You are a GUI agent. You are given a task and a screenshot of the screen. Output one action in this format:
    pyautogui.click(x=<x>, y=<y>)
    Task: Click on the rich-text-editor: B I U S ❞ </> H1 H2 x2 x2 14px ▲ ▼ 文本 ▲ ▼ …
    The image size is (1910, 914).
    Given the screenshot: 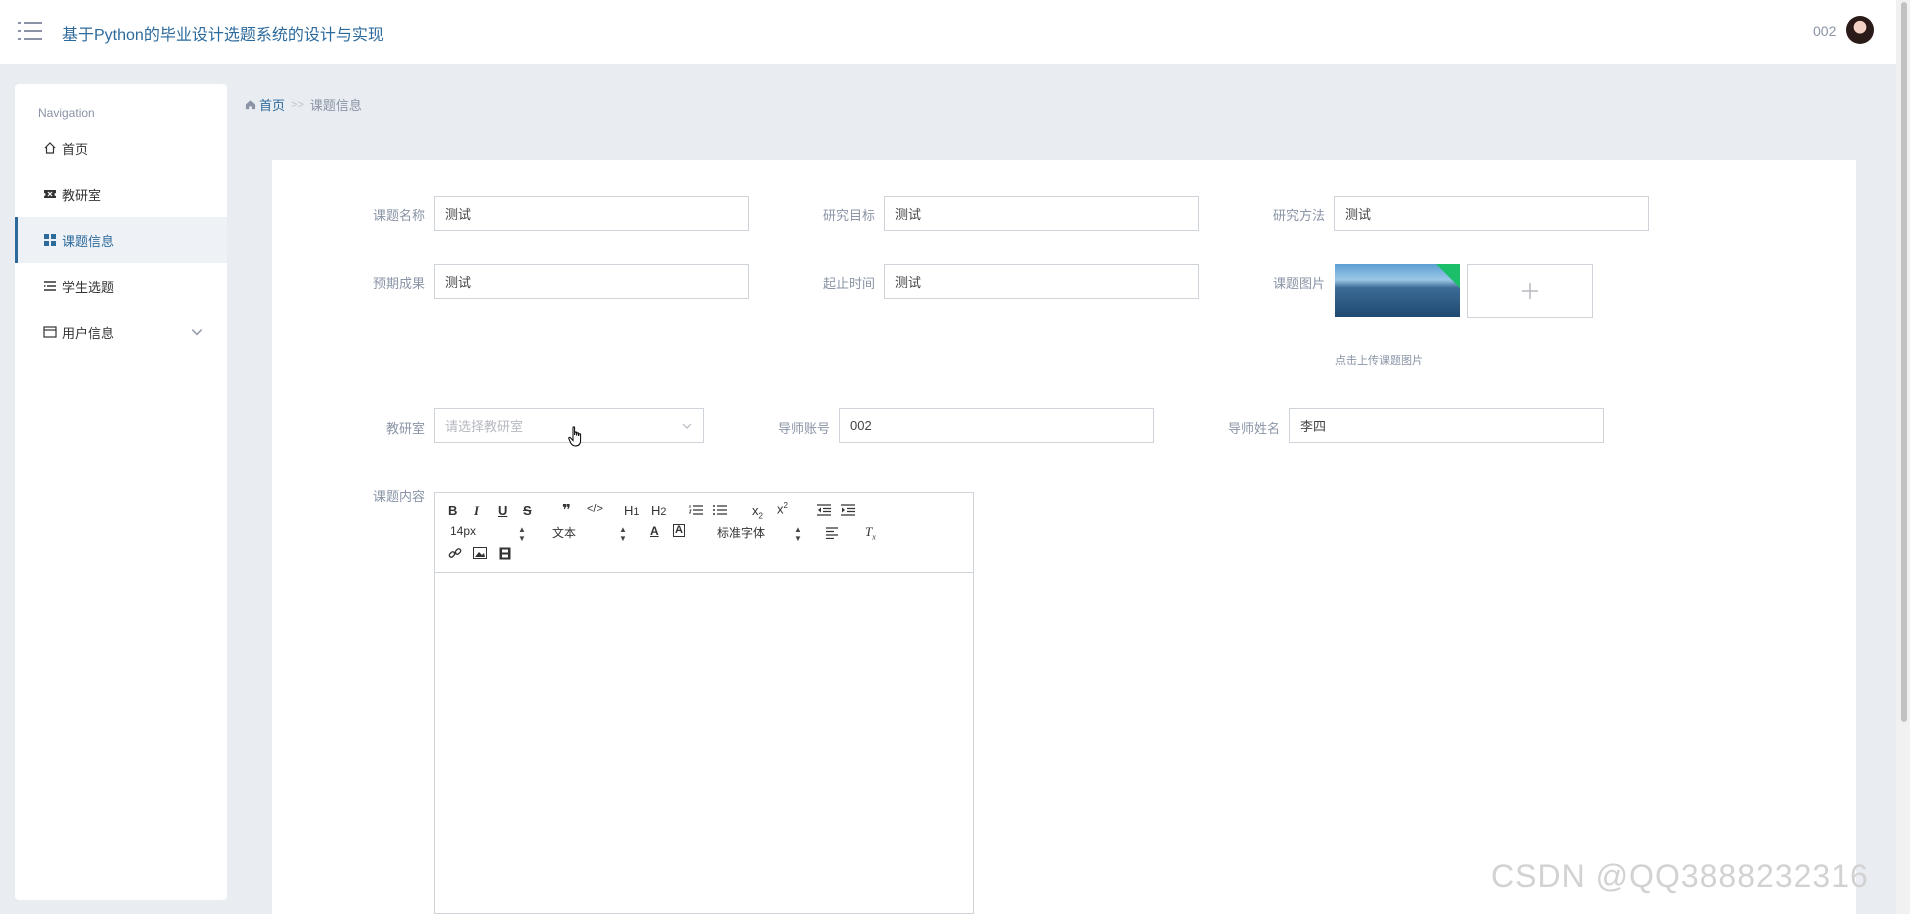 What is the action you would take?
    pyautogui.click(x=704, y=703)
    